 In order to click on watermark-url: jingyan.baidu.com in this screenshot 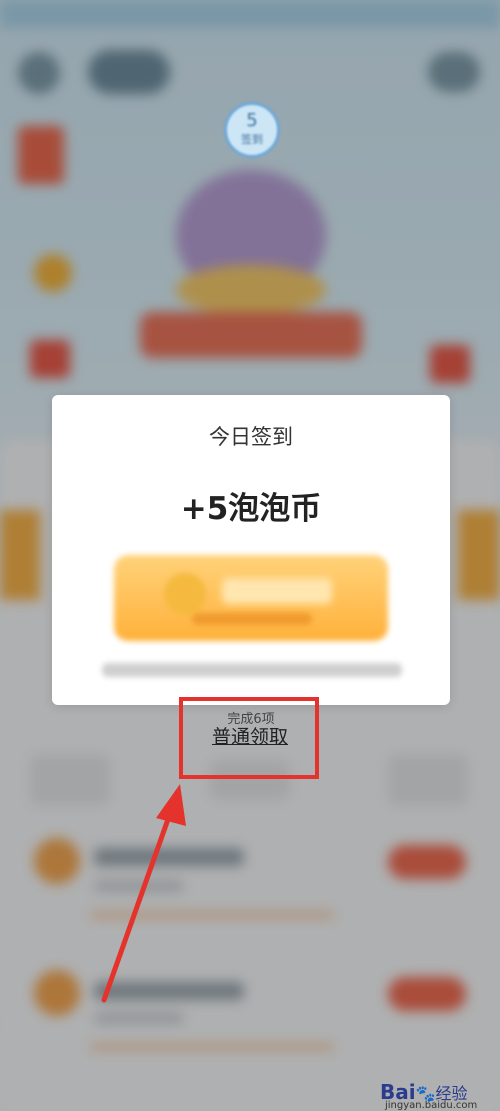, I will do `click(431, 1105)`.